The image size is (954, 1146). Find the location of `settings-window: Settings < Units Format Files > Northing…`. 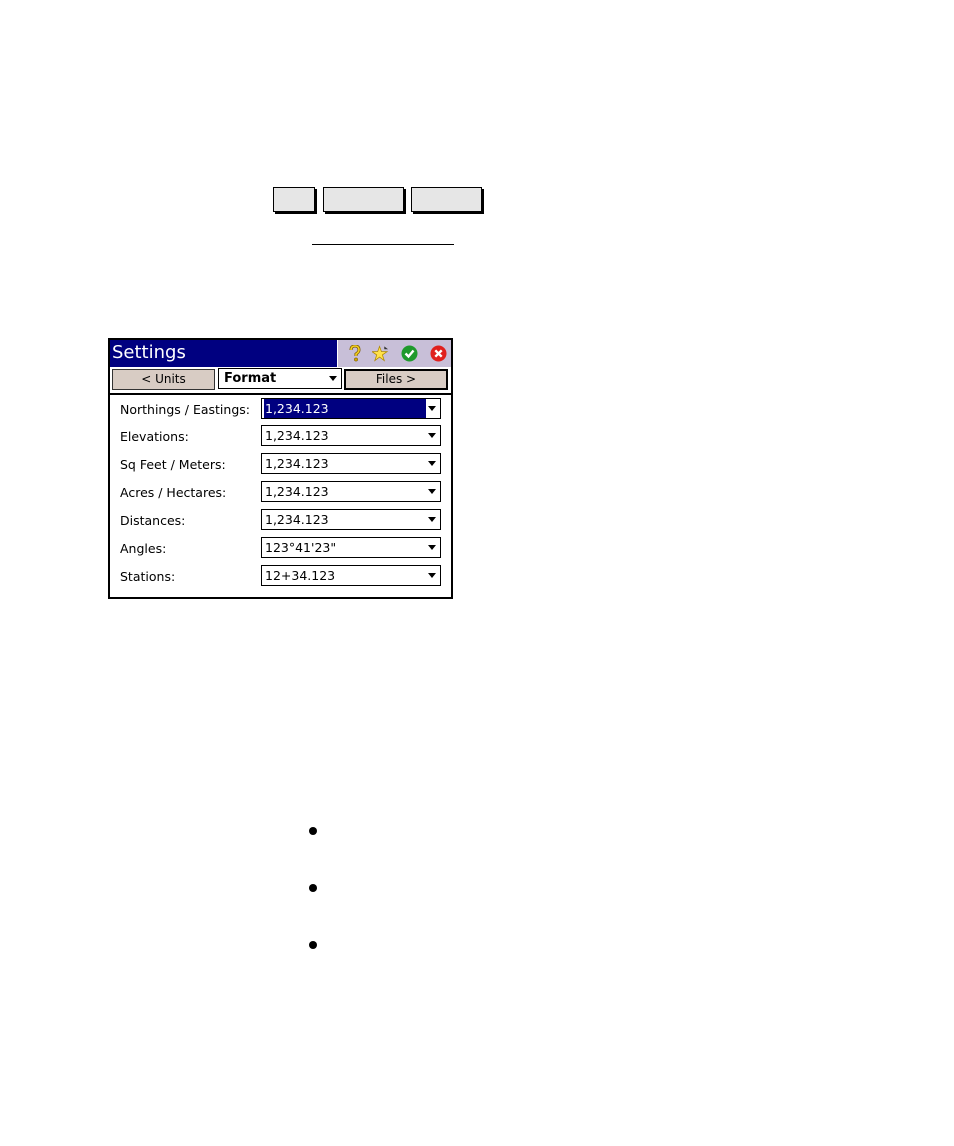

settings-window: Settings < Units Format Files > Northing… is located at coordinates (280, 468).